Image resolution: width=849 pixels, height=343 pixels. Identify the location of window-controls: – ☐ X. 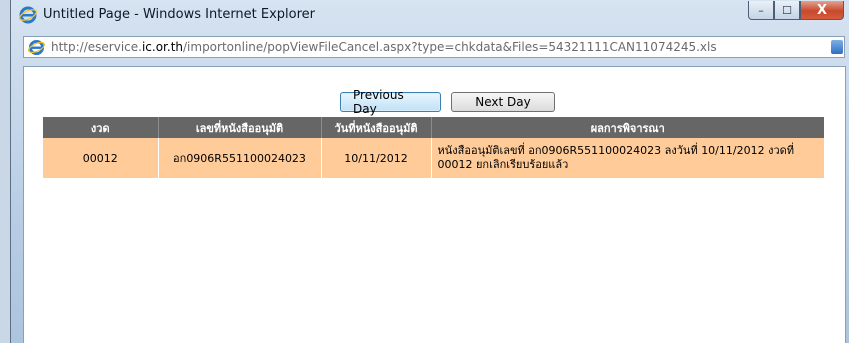
(796, 11).